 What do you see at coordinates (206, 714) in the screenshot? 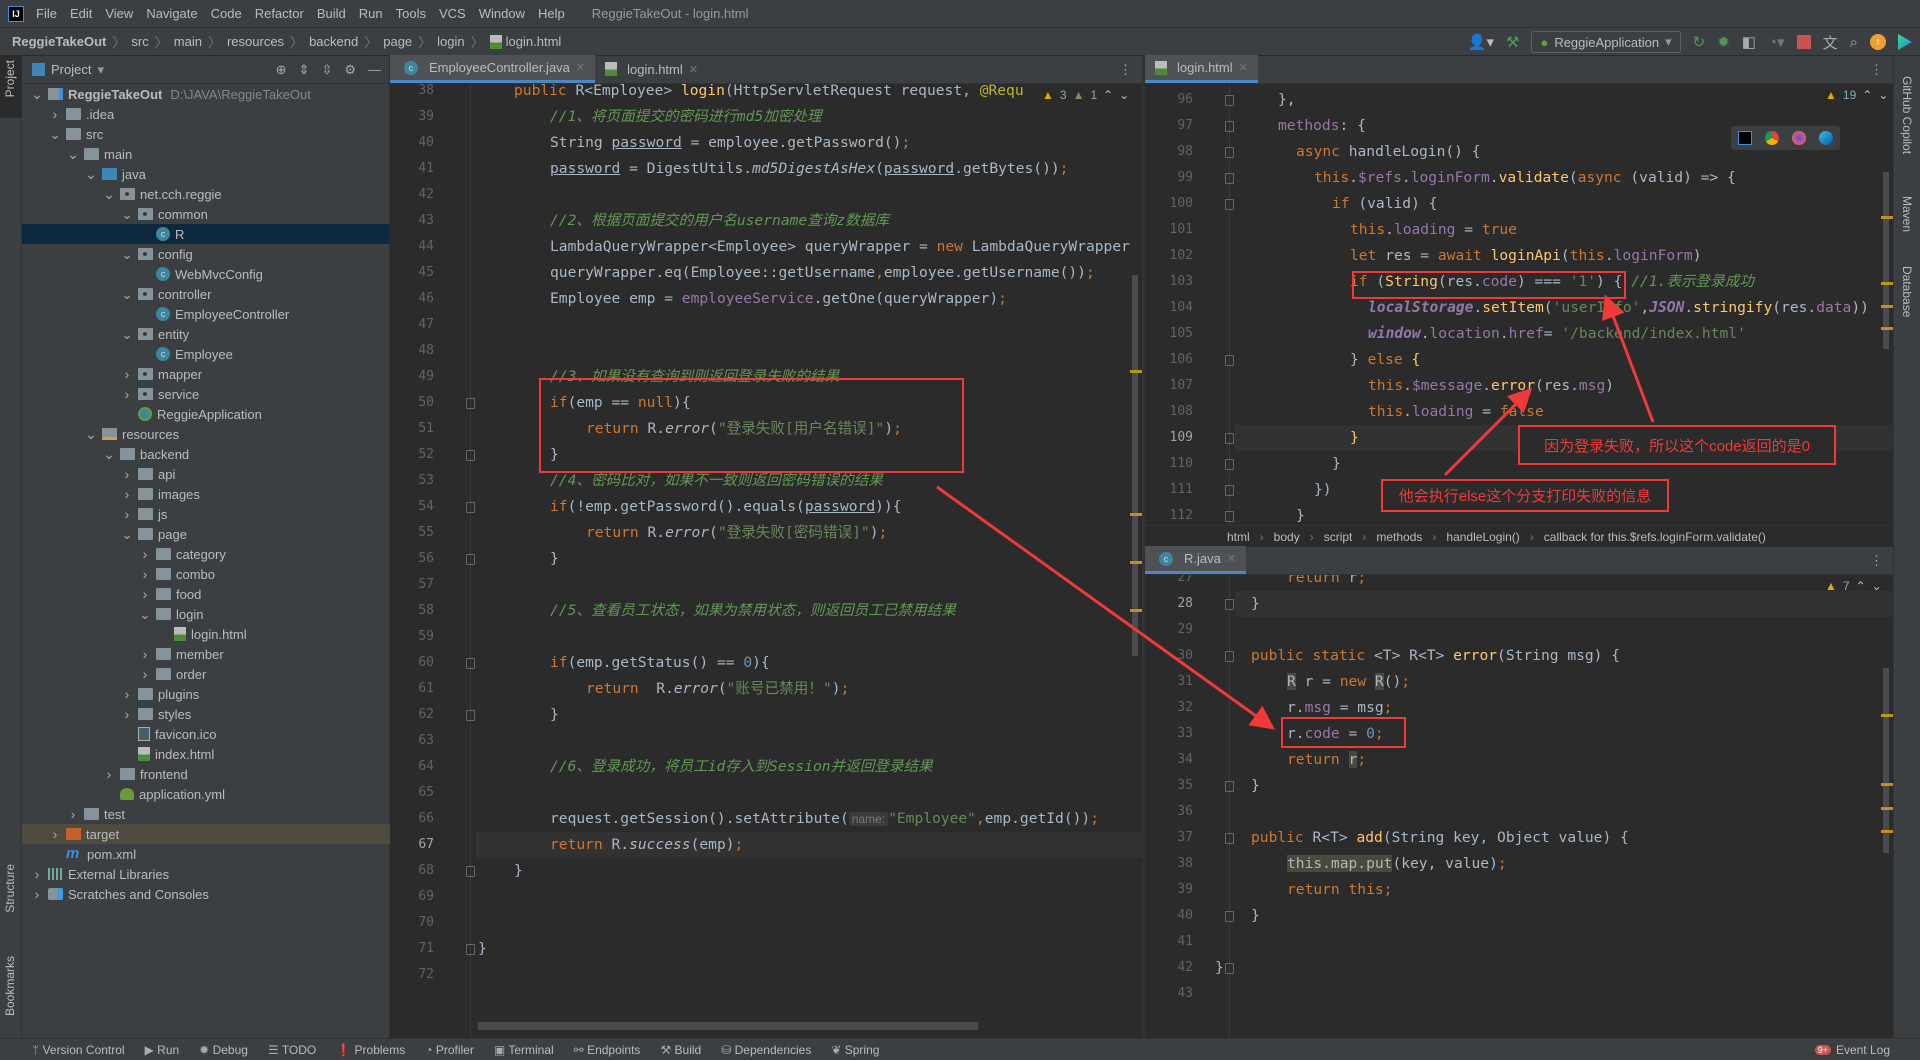
I see `tree-item: › styles` at bounding box center [206, 714].